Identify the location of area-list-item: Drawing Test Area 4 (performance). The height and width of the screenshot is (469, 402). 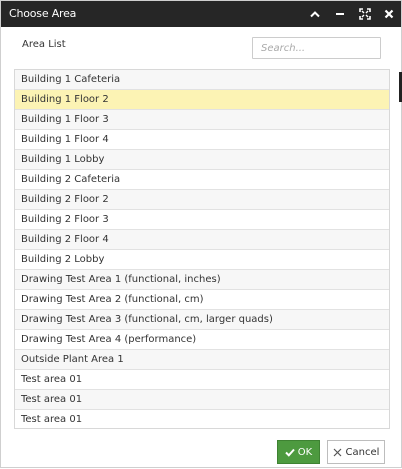
(202, 340).